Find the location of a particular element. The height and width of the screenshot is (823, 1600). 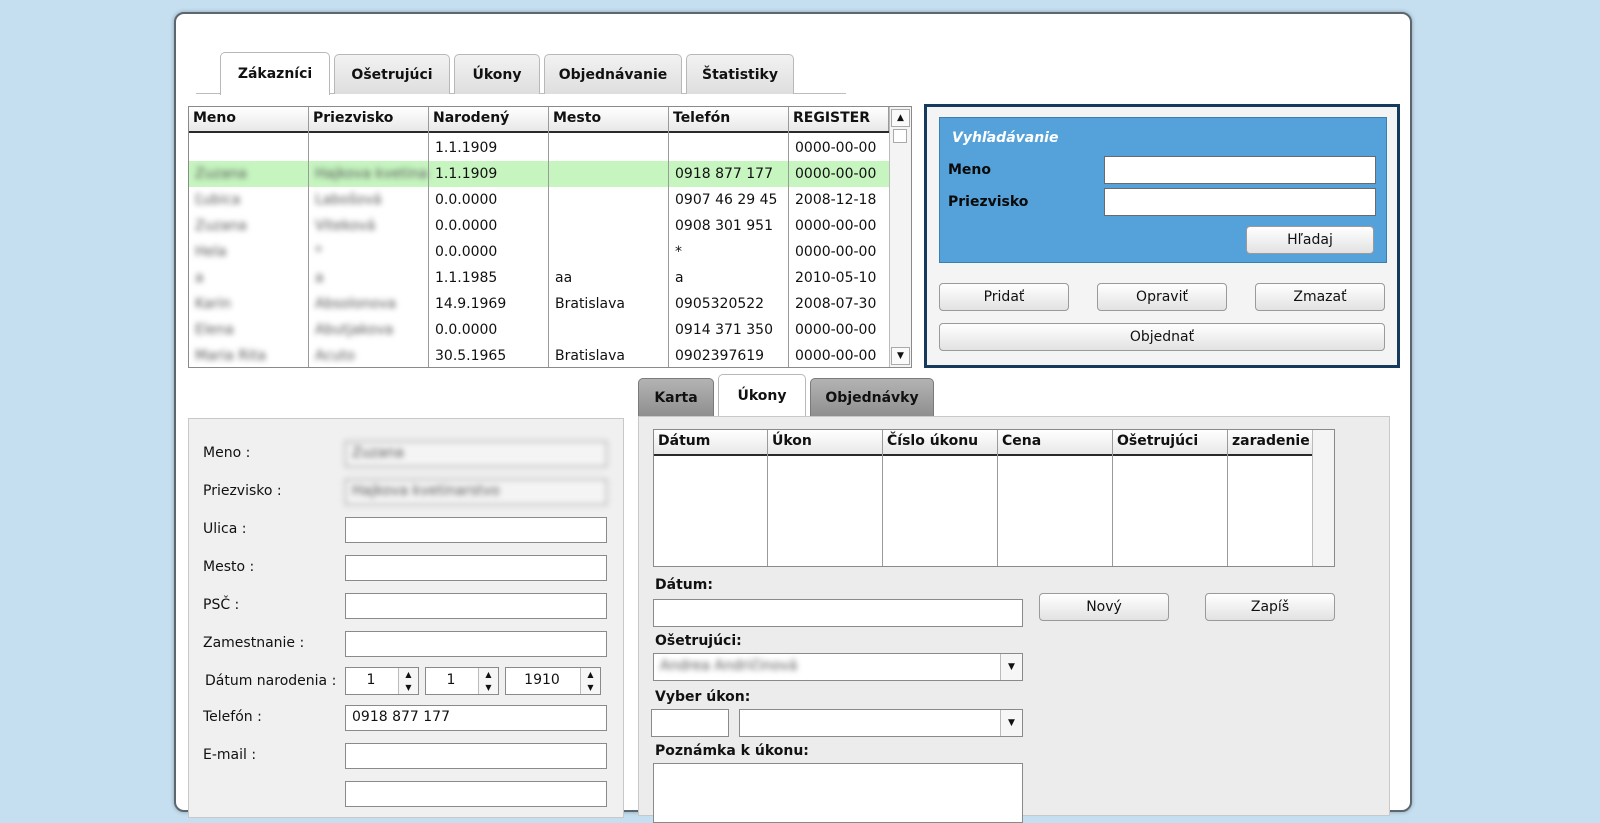

tab-zakaznici: Zákazníci is located at coordinates (275, 73).